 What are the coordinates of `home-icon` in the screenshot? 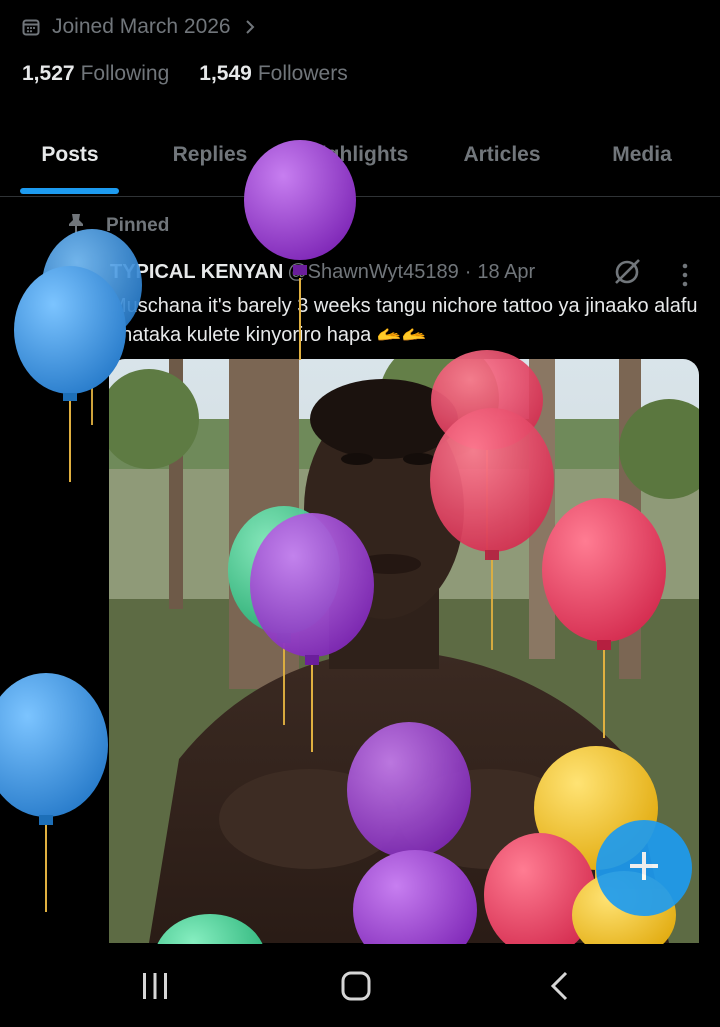 It's located at (356, 988).